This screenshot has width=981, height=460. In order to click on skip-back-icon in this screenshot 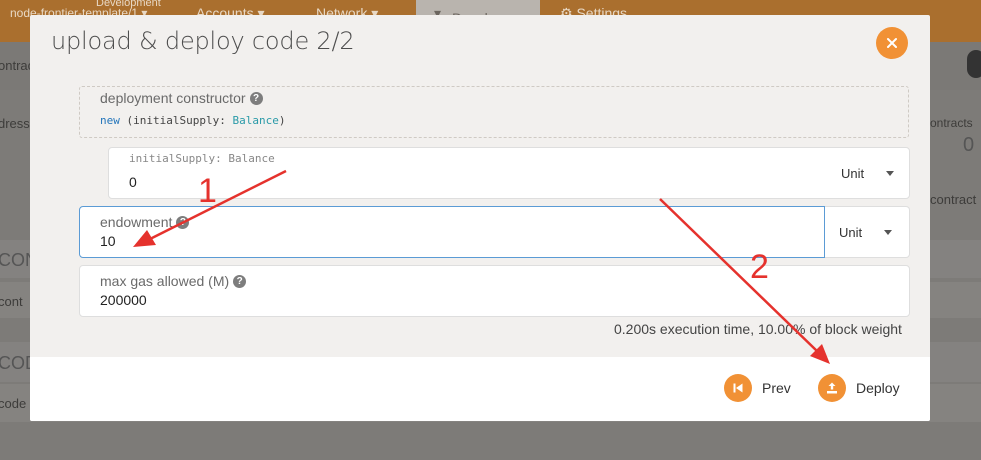, I will do `click(738, 388)`.